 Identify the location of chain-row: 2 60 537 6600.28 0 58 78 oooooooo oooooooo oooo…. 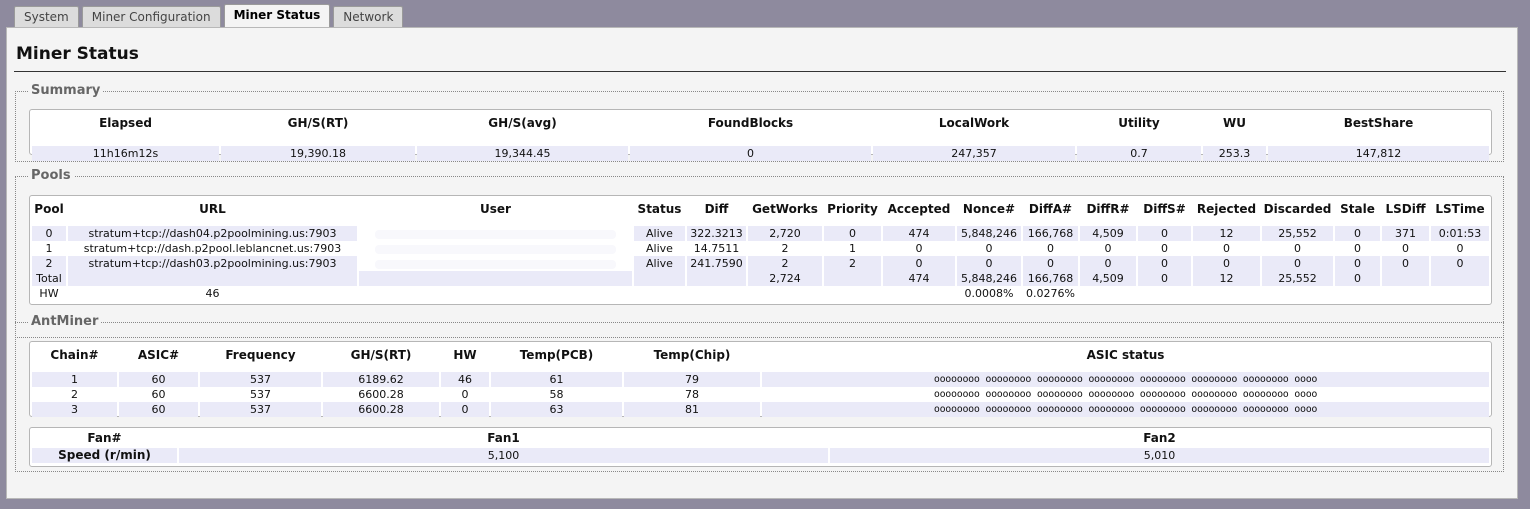
(760, 394).